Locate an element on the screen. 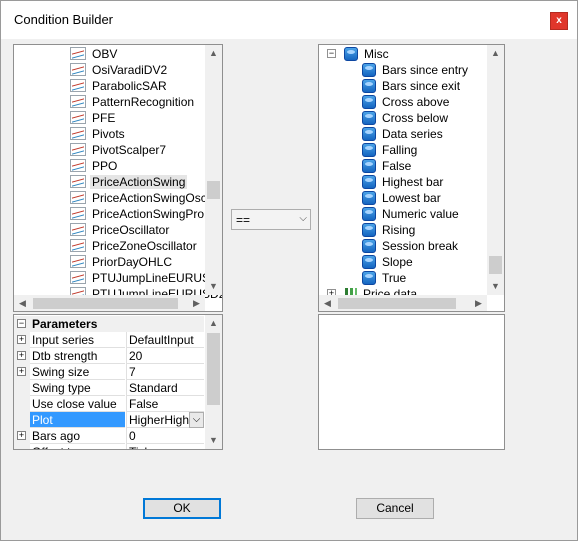 This screenshot has width=578, height=541. parameter-row: + Input series DefaultInput is located at coordinates (109, 340).